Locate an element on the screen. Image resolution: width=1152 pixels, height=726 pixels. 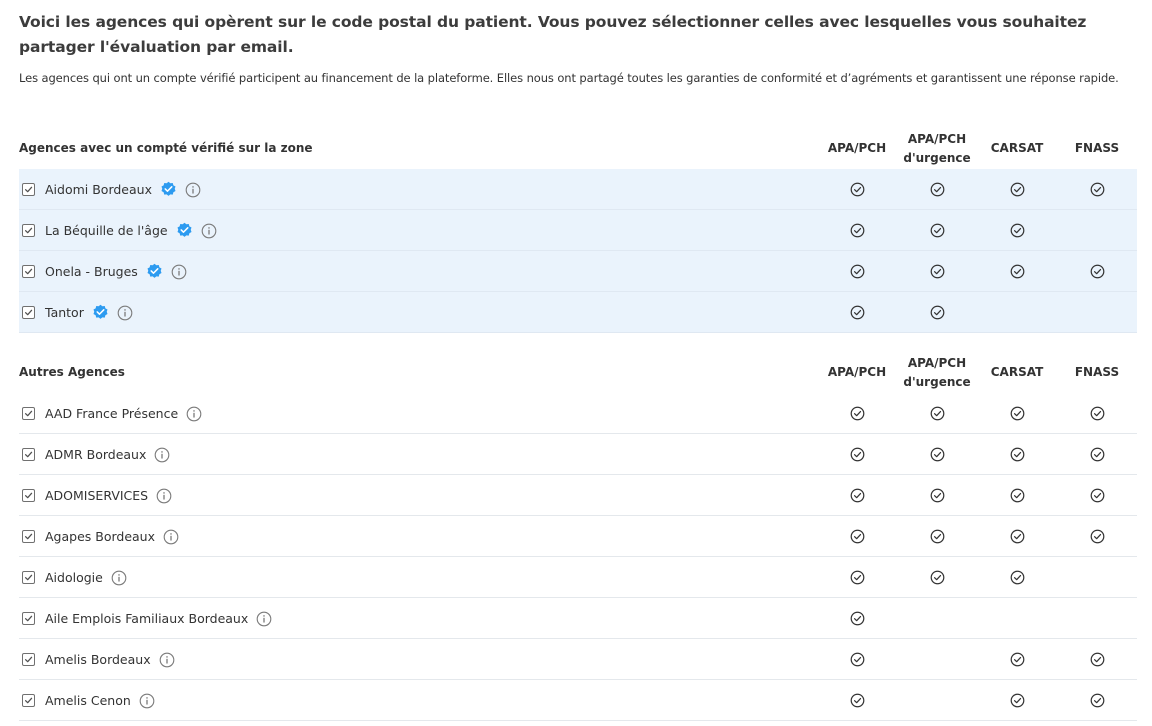
agency-label: Agapes Bordeaux is located at coordinates (112, 536).